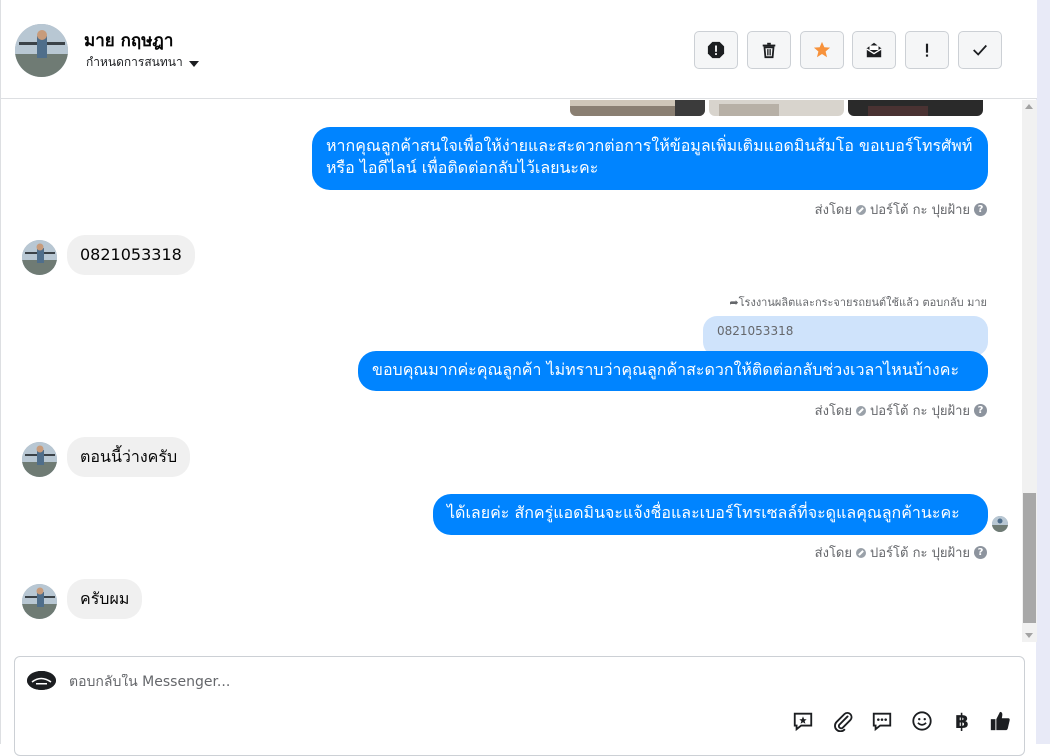  I want to click on important-icon, so click(927, 50).